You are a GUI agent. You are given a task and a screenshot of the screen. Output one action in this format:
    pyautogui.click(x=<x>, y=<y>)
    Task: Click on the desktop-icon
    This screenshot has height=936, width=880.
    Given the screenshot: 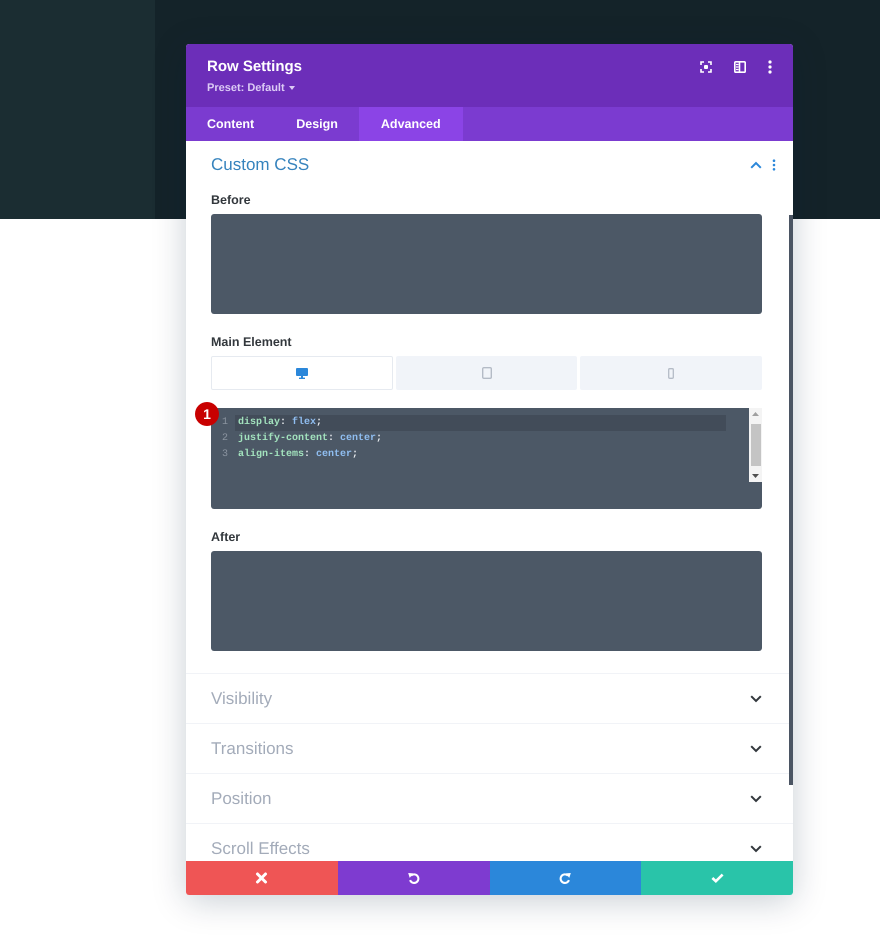 What is the action you would take?
    pyautogui.click(x=302, y=373)
    